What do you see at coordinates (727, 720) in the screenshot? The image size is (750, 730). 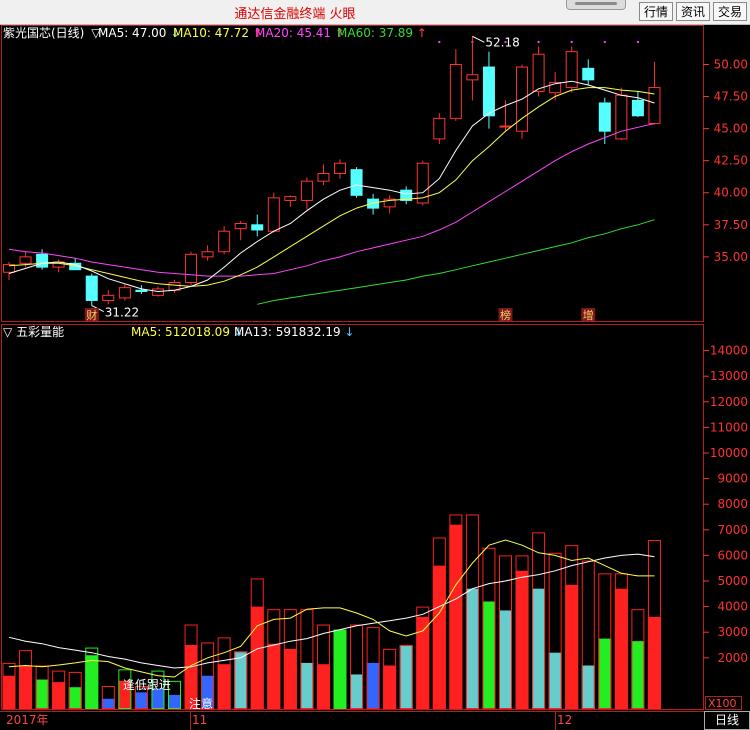 I see `daily-period-tab: 日线` at bounding box center [727, 720].